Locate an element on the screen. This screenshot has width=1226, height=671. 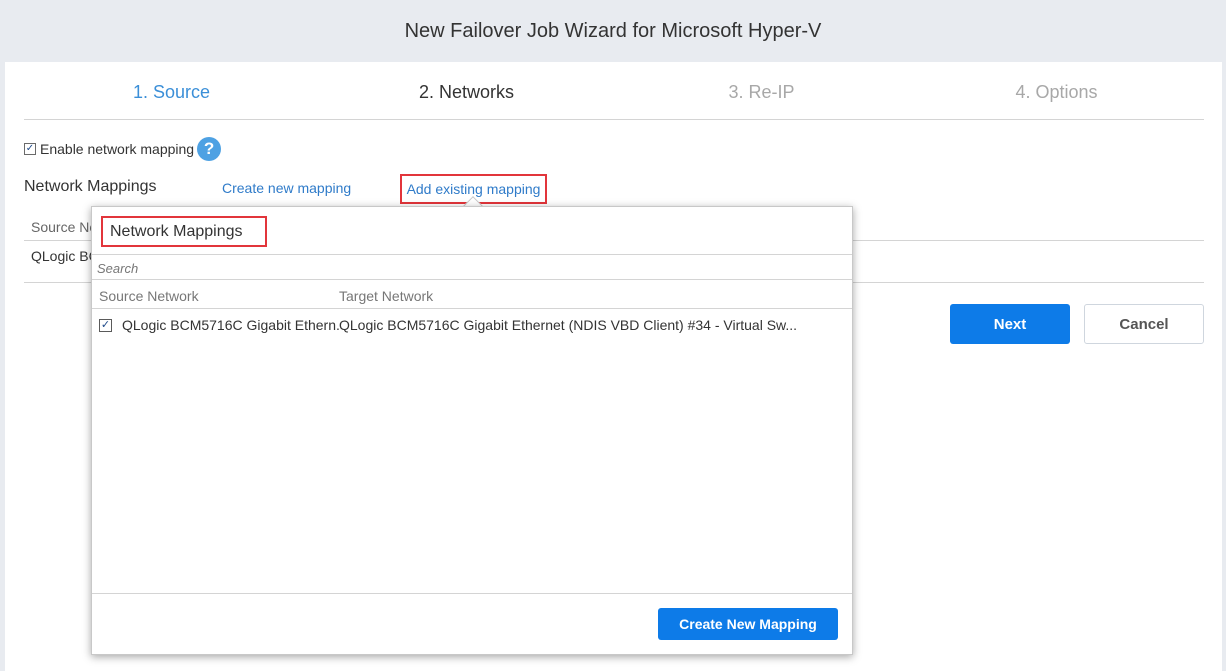
step-re-ip: 3. Re-IP is located at coordinates (761, 92).